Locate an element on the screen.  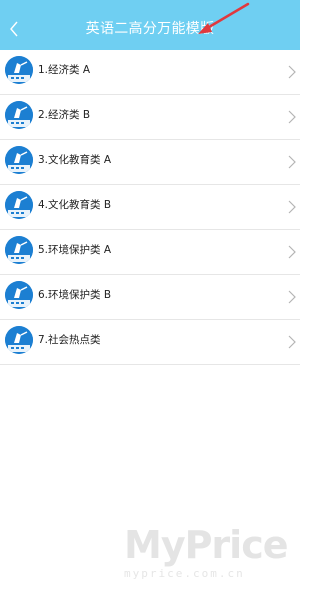
annotation-arrow-icon is located at coordinates (224, 18).